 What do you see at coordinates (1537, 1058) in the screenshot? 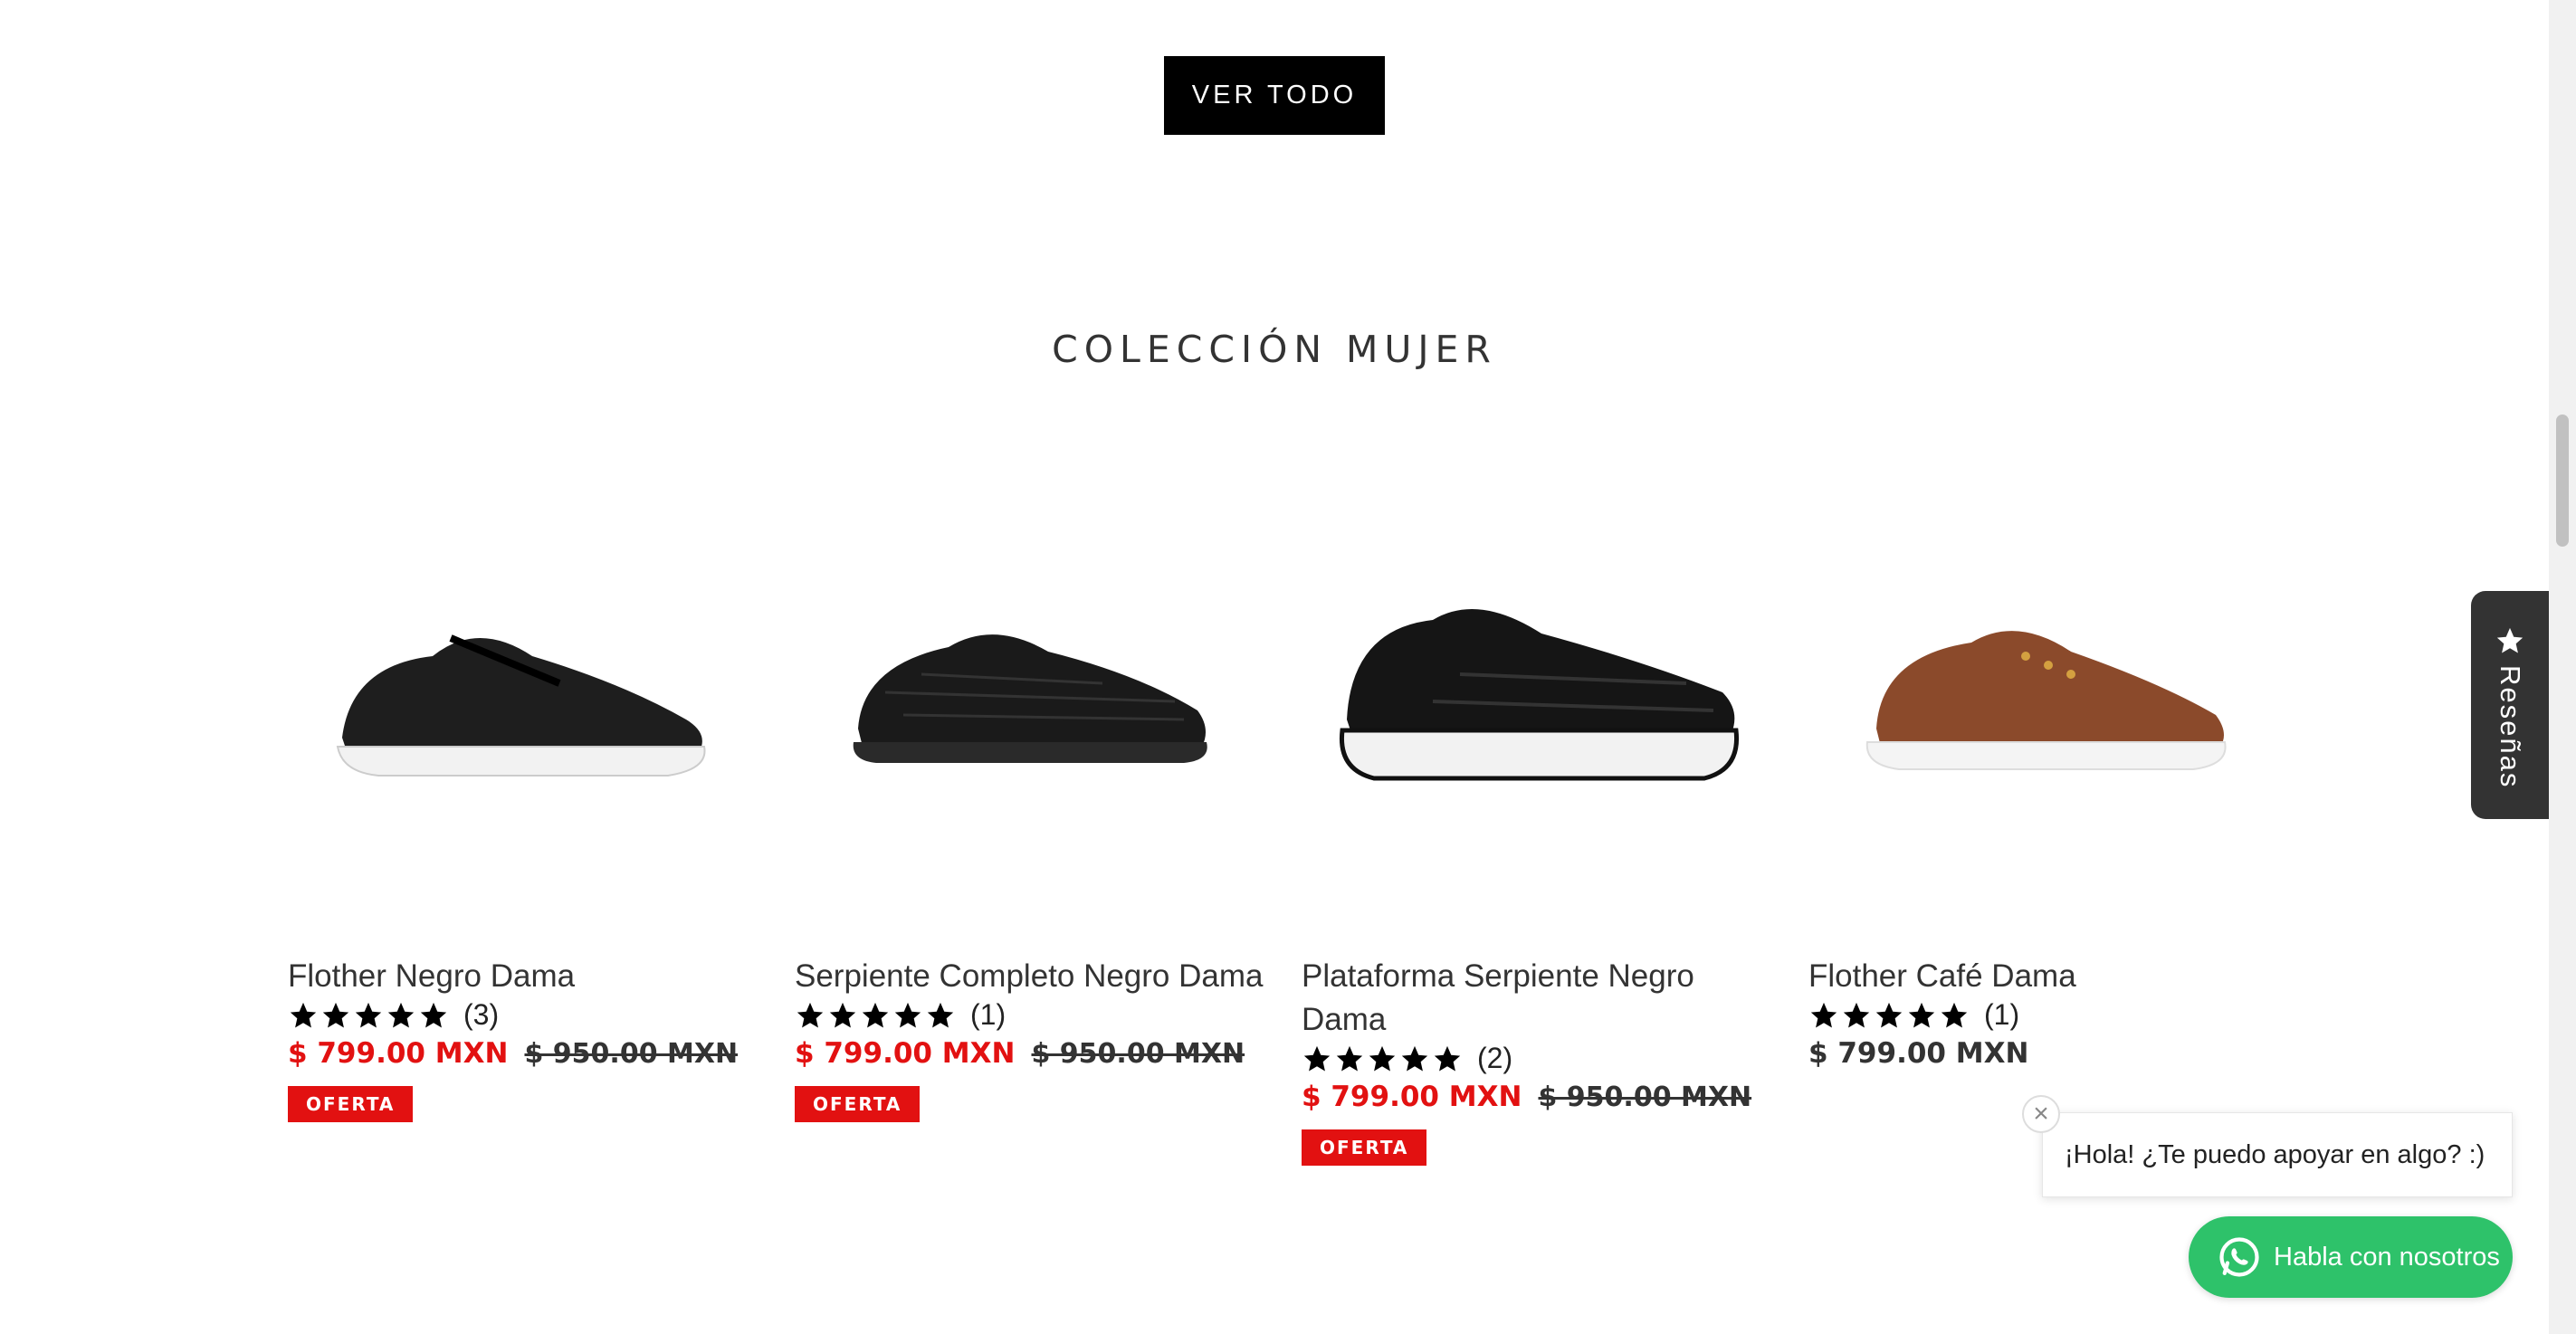
I see `product-rating: (2)` at bounding box center [1537, 1058].